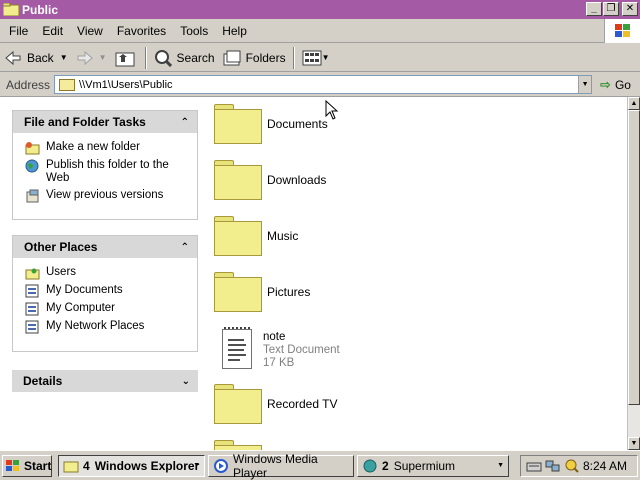 This screenshot has height=480, width=640. Describe the element at coordinates (234, 31) in the screenshot. I see `menu-help: Help` at that location.